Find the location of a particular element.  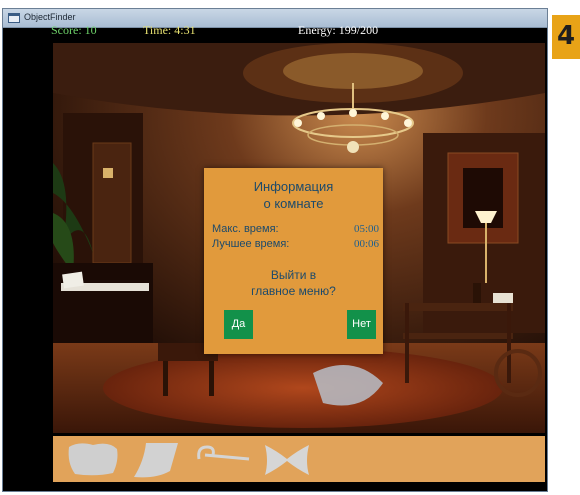

window-title: ObjectFinder is located at coordinates (50, 17).